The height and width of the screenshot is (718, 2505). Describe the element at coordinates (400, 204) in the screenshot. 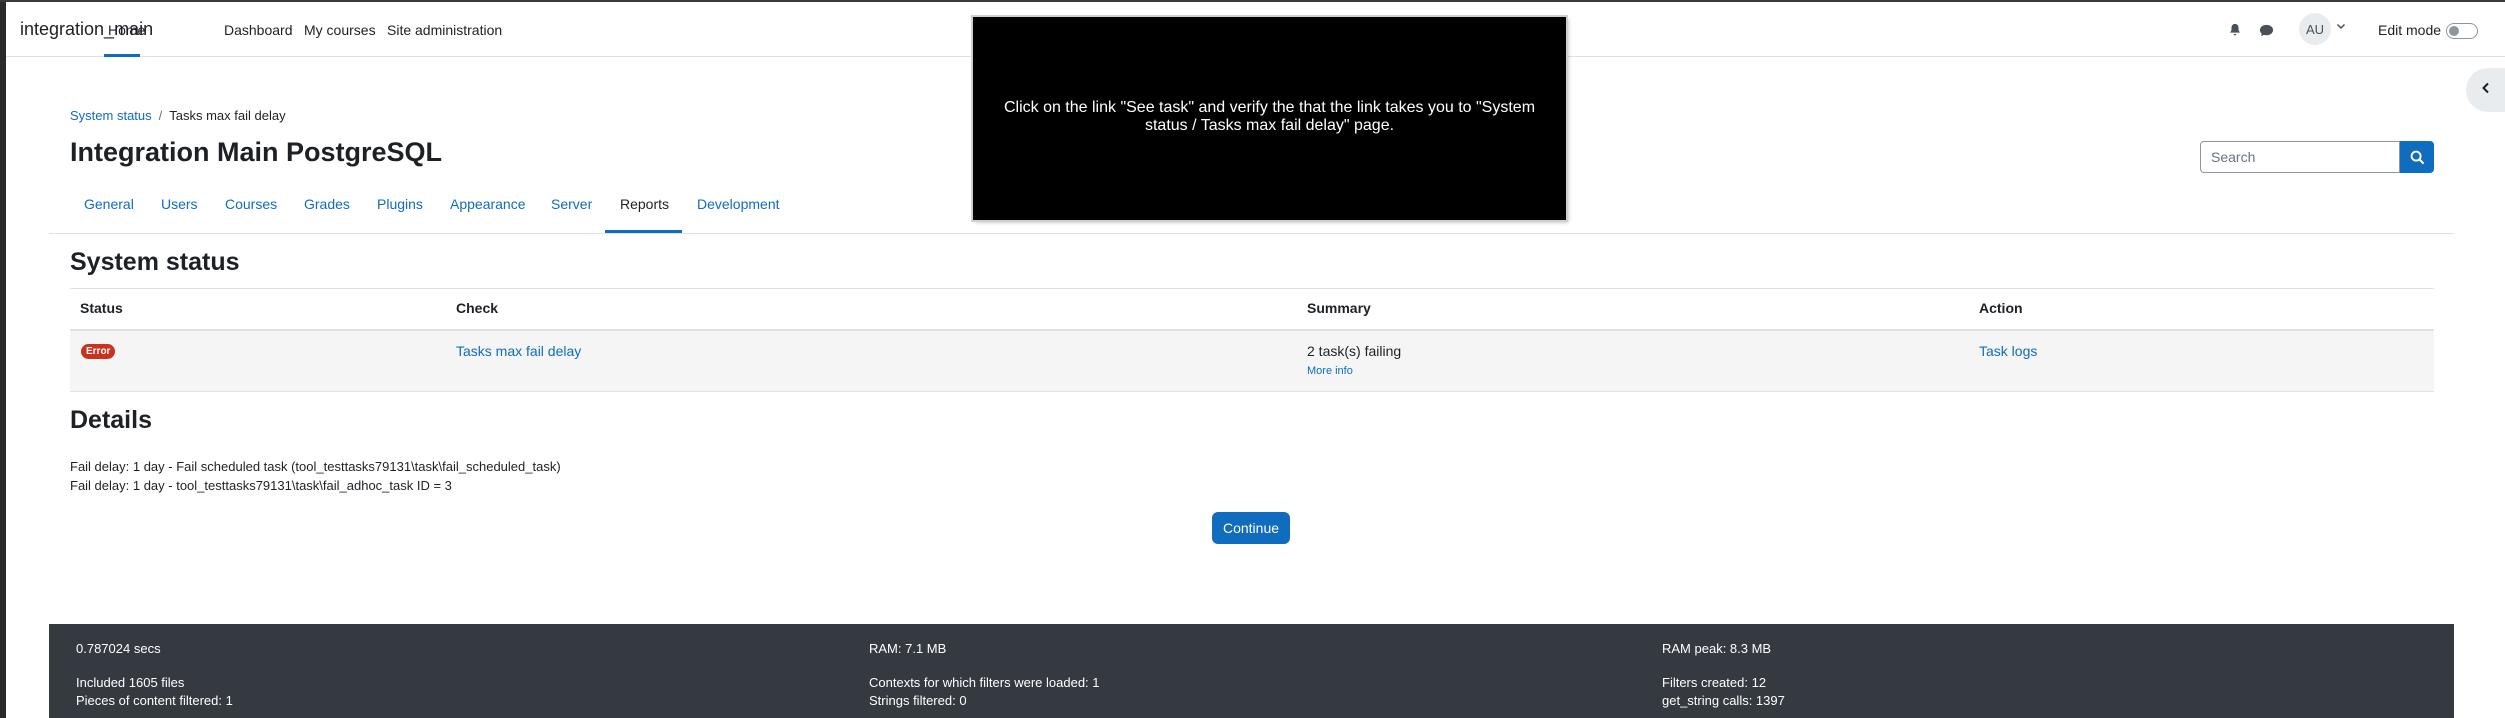

I see `tab-plugins: Plugins` at that location.